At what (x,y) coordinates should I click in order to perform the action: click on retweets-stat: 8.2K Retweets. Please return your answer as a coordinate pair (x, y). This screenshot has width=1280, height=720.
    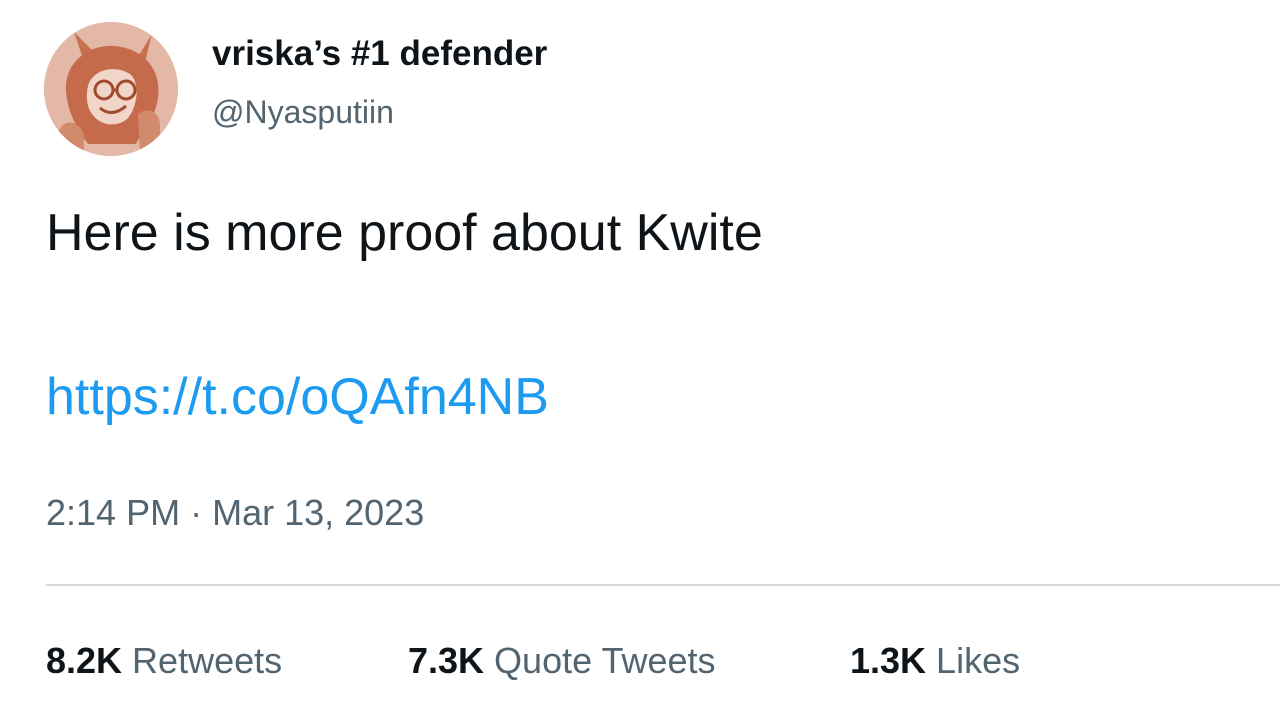
    Looking at the image, I should click on (164, 661).